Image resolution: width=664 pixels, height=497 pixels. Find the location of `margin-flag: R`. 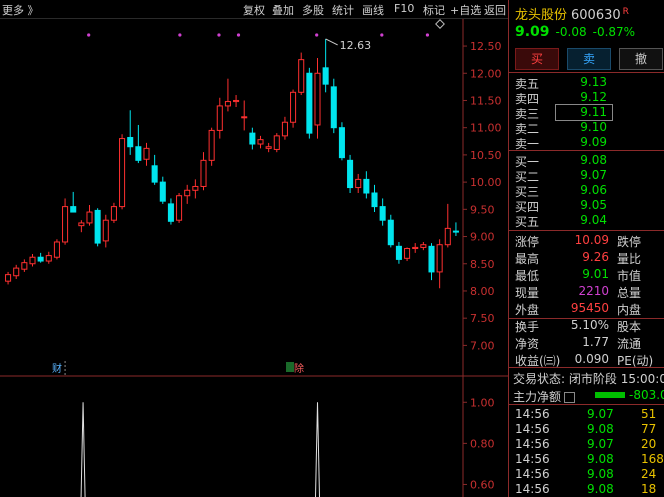

margin-flag: R is located at coordinates (625, 12).